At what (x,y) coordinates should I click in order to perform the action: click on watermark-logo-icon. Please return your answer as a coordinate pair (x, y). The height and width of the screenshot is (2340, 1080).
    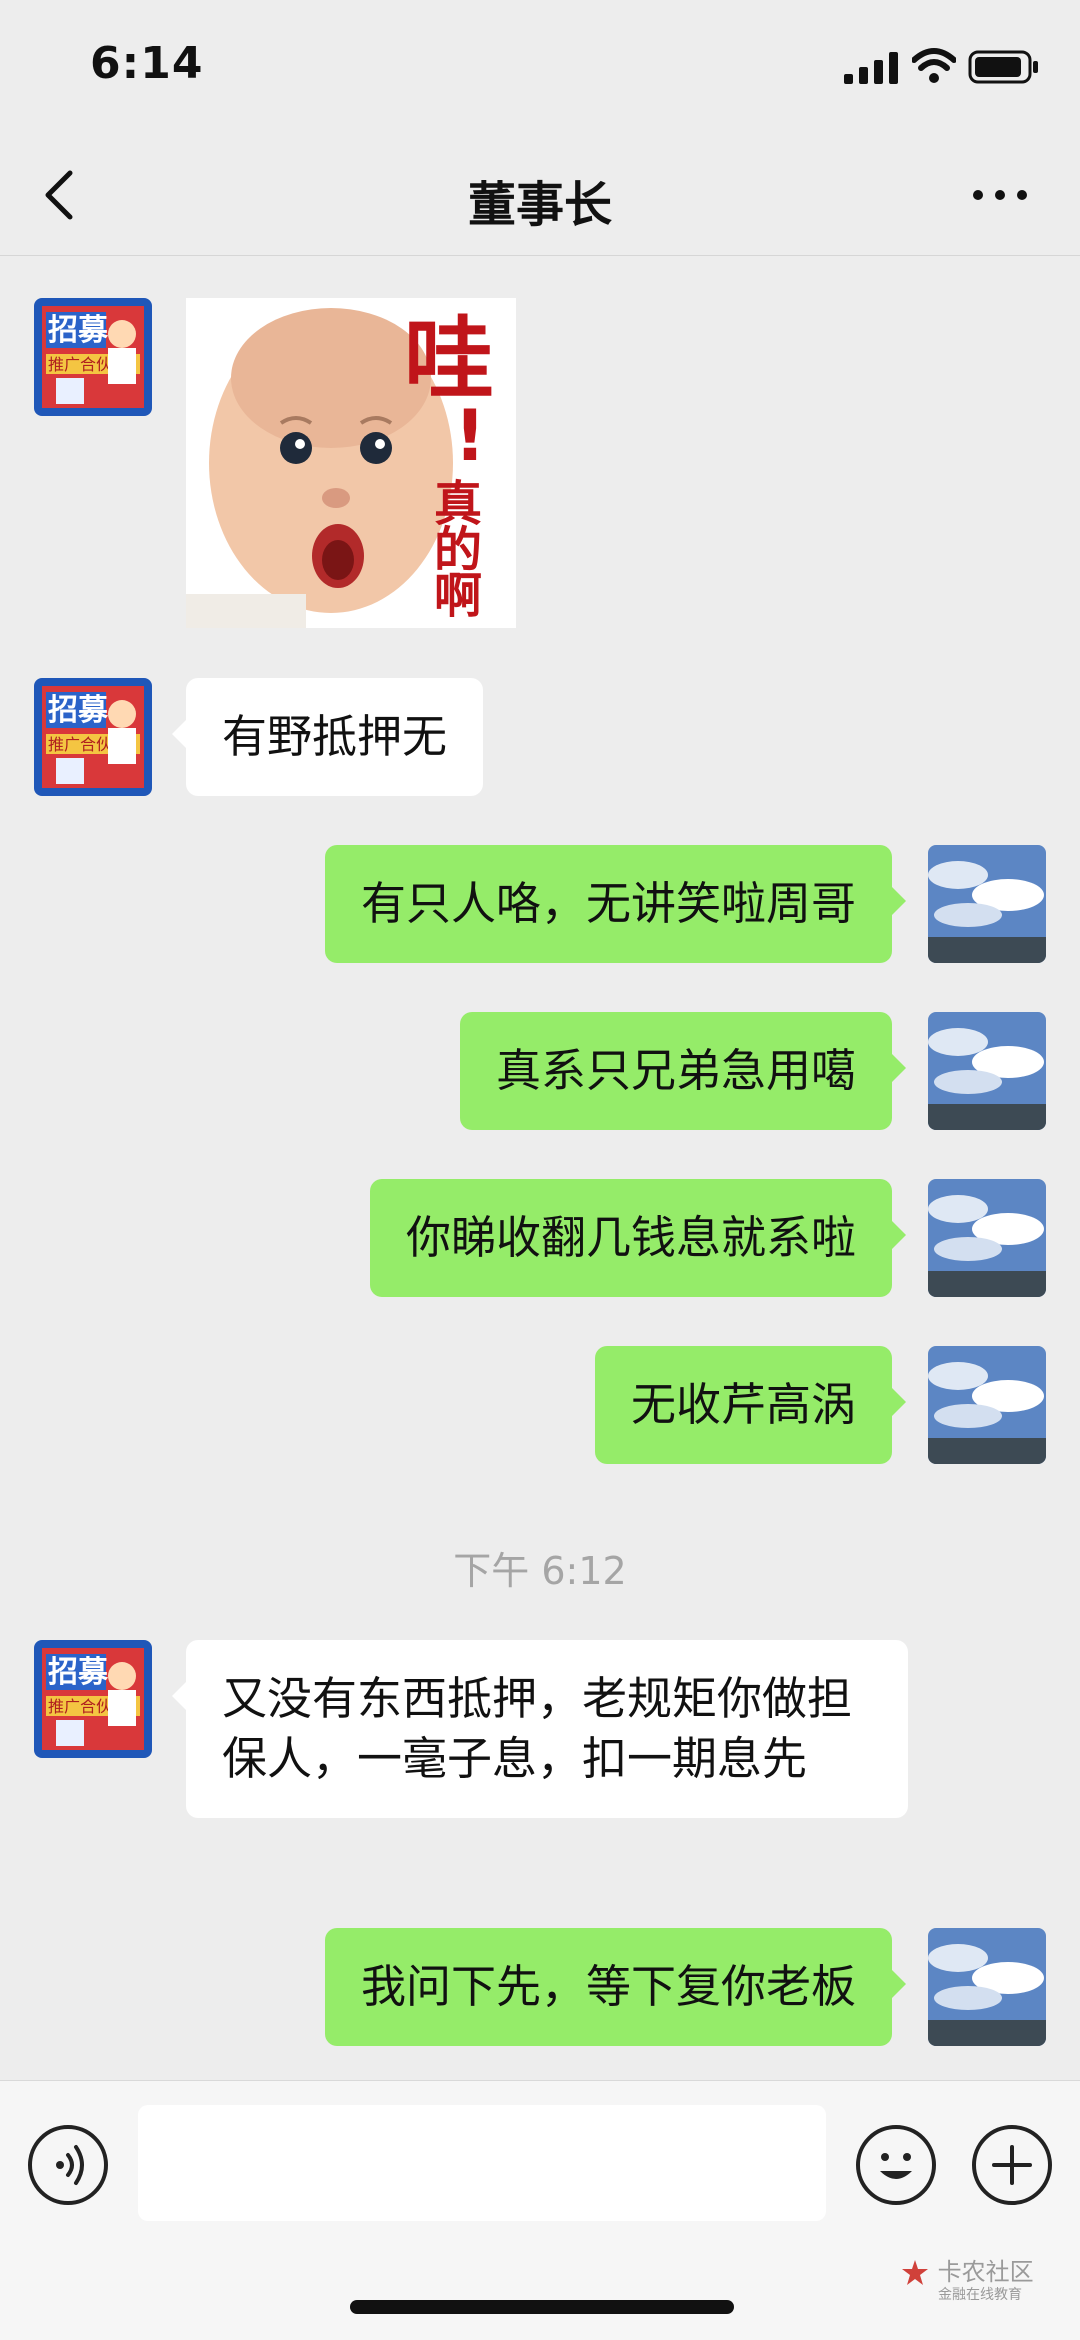
    Looking at the image, I should click on (915, 2272).